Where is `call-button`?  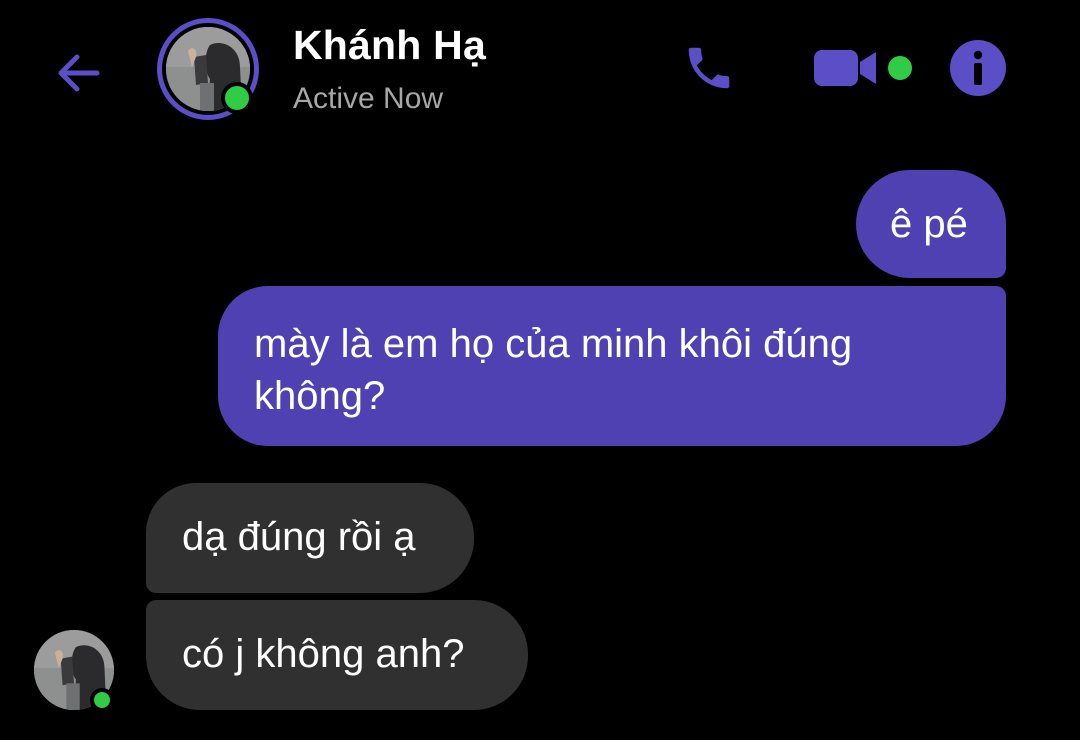
call-button is located at coordinates (709, 68).